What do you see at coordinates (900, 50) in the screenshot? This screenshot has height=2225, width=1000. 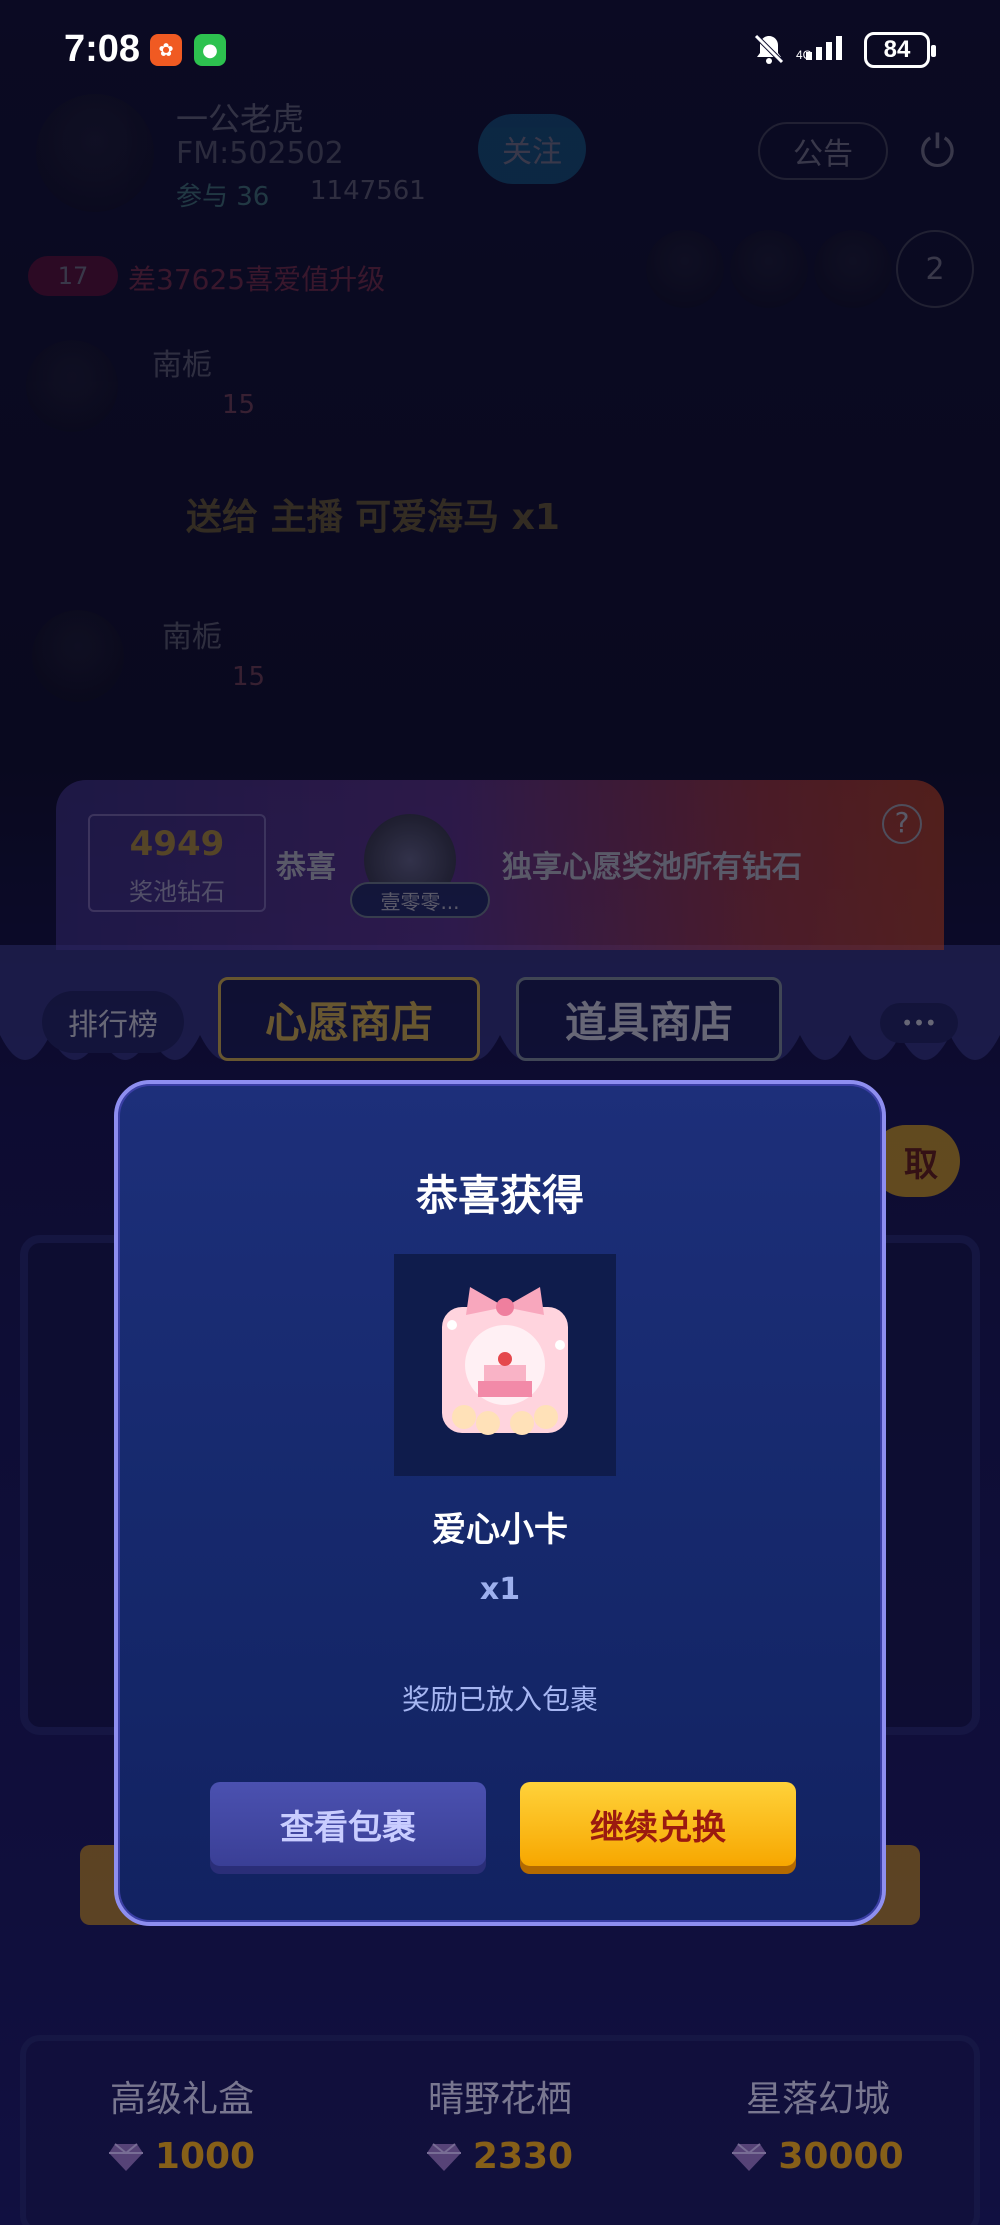 I see `battery-indicator: 84` at bounding box center [900, 50].